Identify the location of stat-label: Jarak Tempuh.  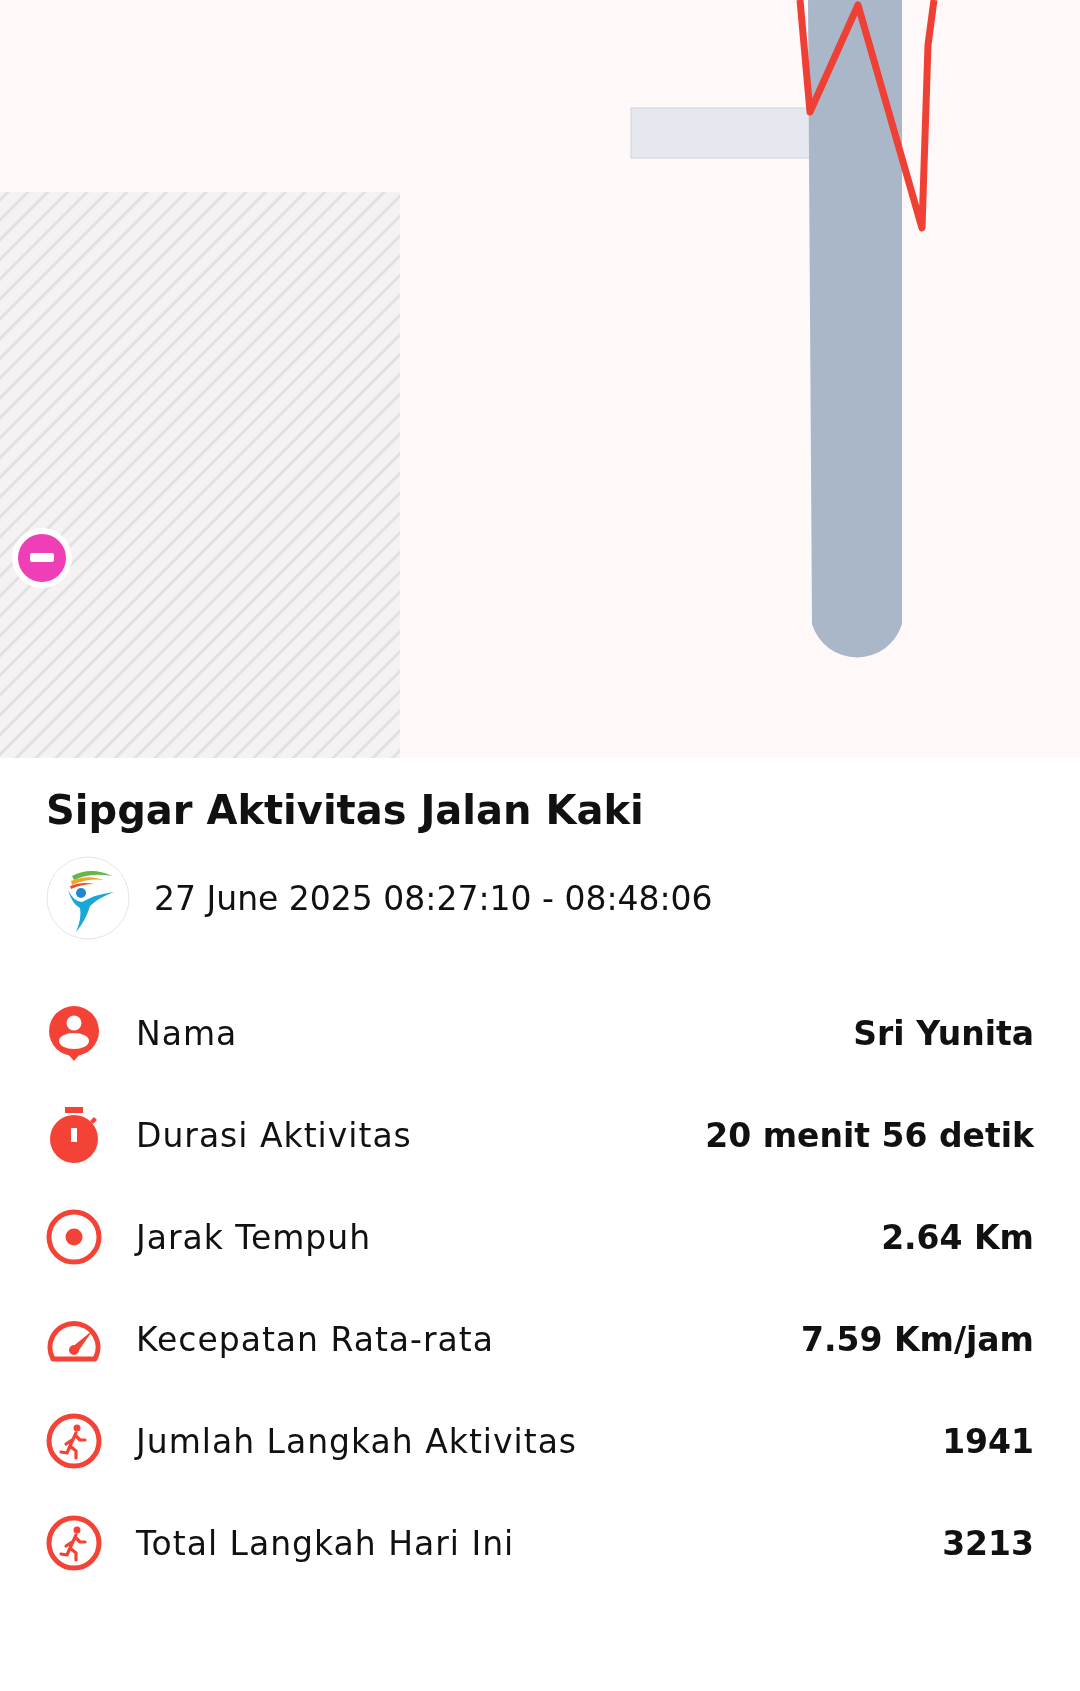
(254, 1237).